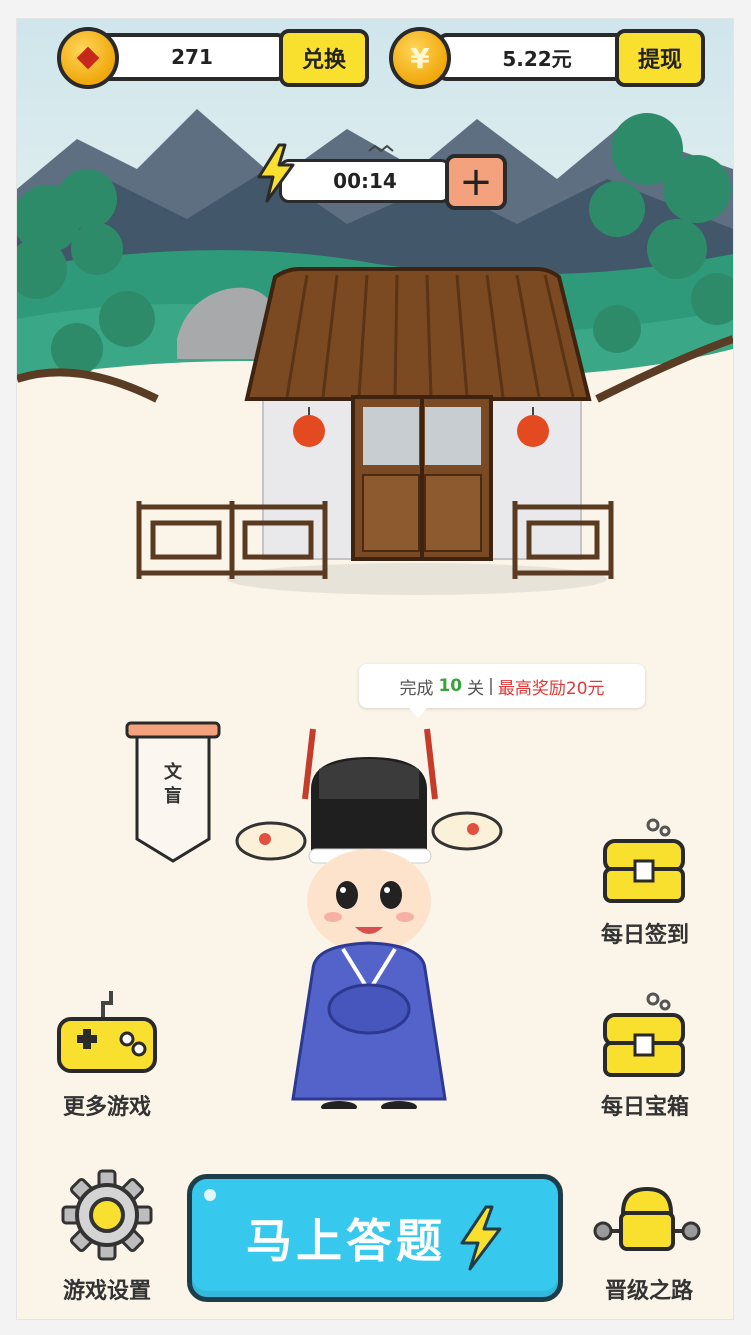 The image size is (751, 1335). Describe the element at coordinates (369, 918) in the screenshot. I see `scholar-character` at that location.